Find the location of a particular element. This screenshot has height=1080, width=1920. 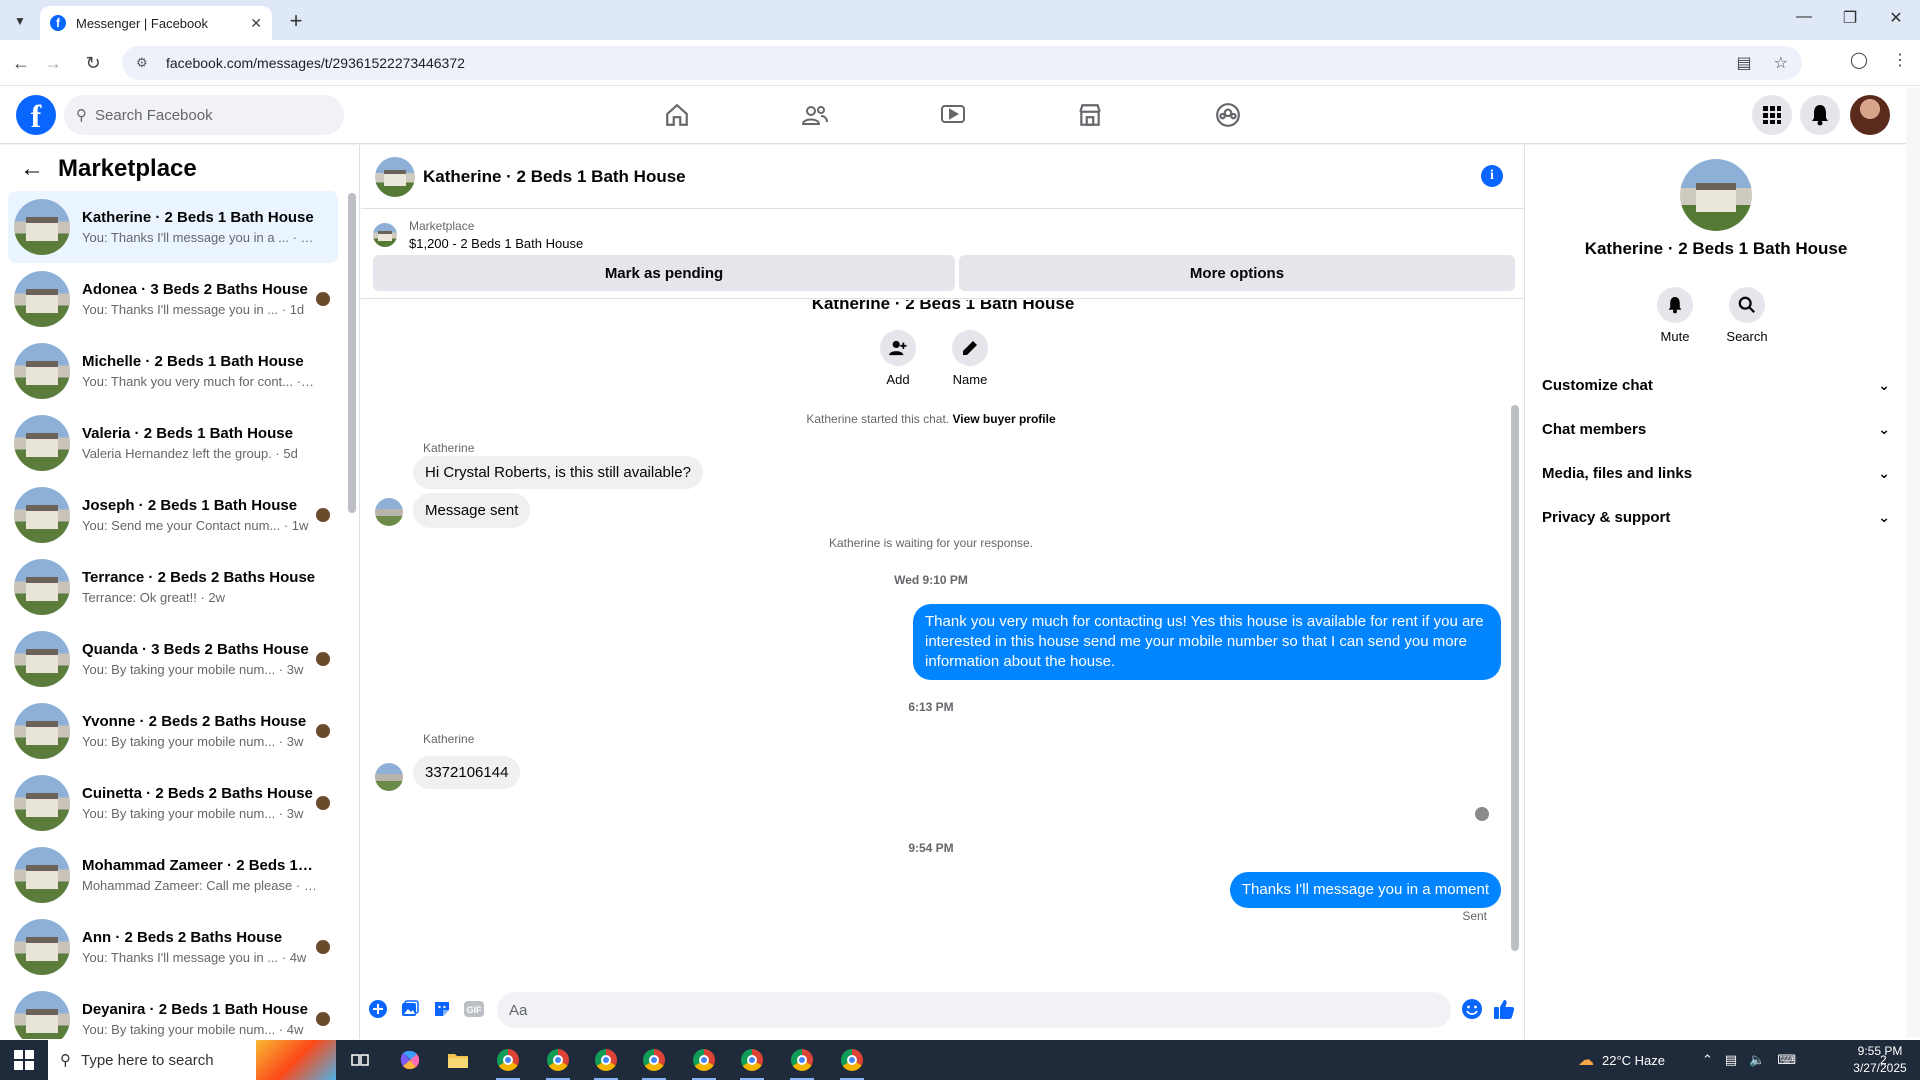

sender-name: Katherine is located at coordinates (449, 739).